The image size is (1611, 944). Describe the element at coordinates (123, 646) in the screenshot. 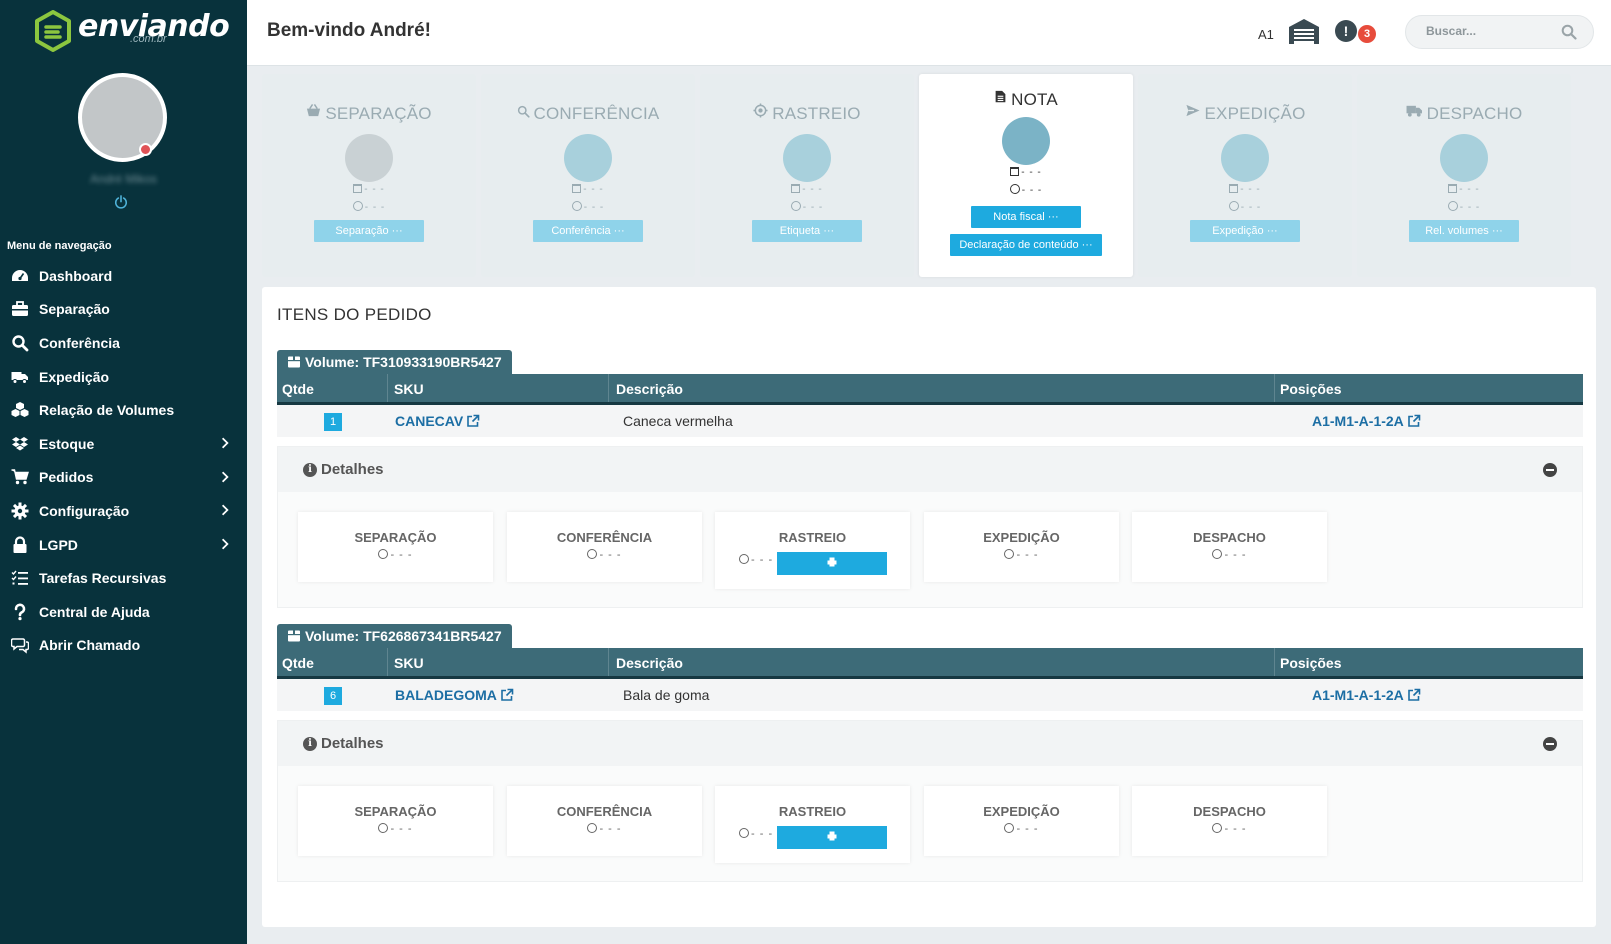

I see `sidebar-item-abrir-chamado: Abrir Chamado` at that location.